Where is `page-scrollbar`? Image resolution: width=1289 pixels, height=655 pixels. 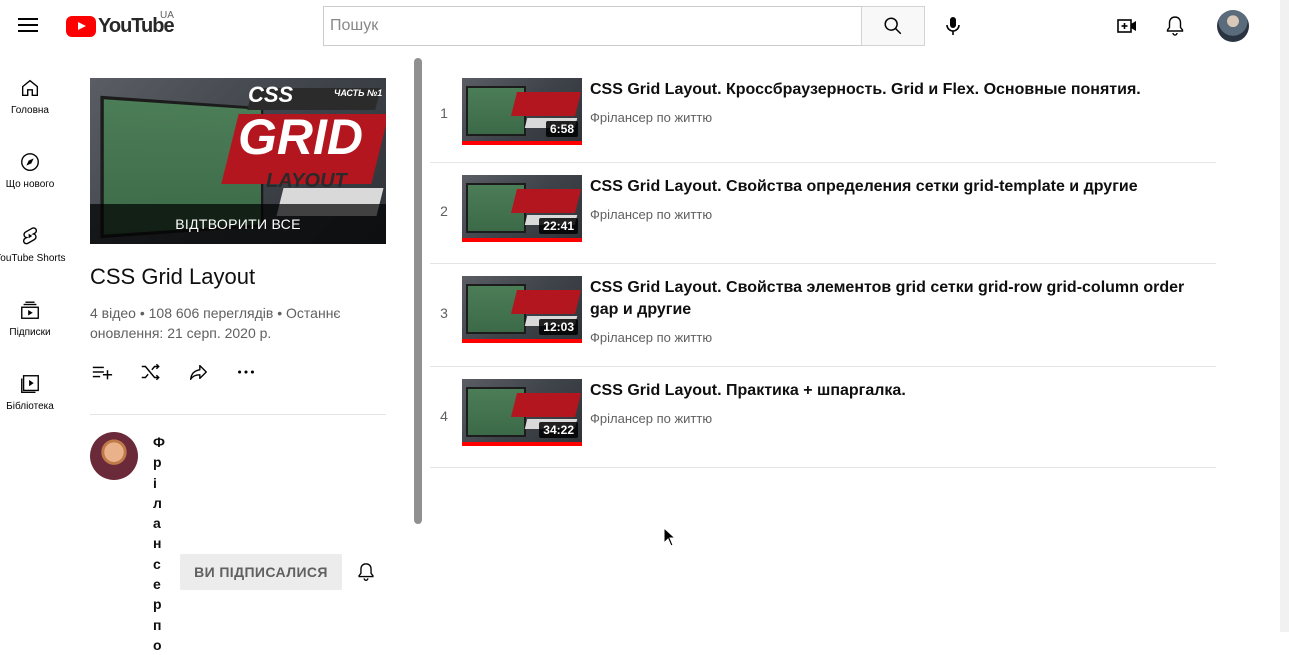 page-scrollbar is located at coordinates (1284, 316).